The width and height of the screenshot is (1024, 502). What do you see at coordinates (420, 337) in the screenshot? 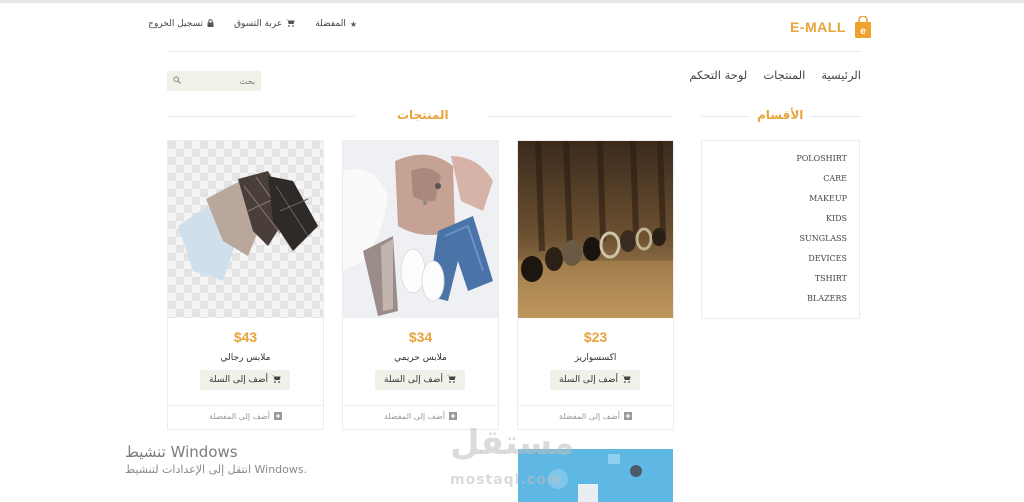
I see `product-price: $34` at bounding box center [420, 337].